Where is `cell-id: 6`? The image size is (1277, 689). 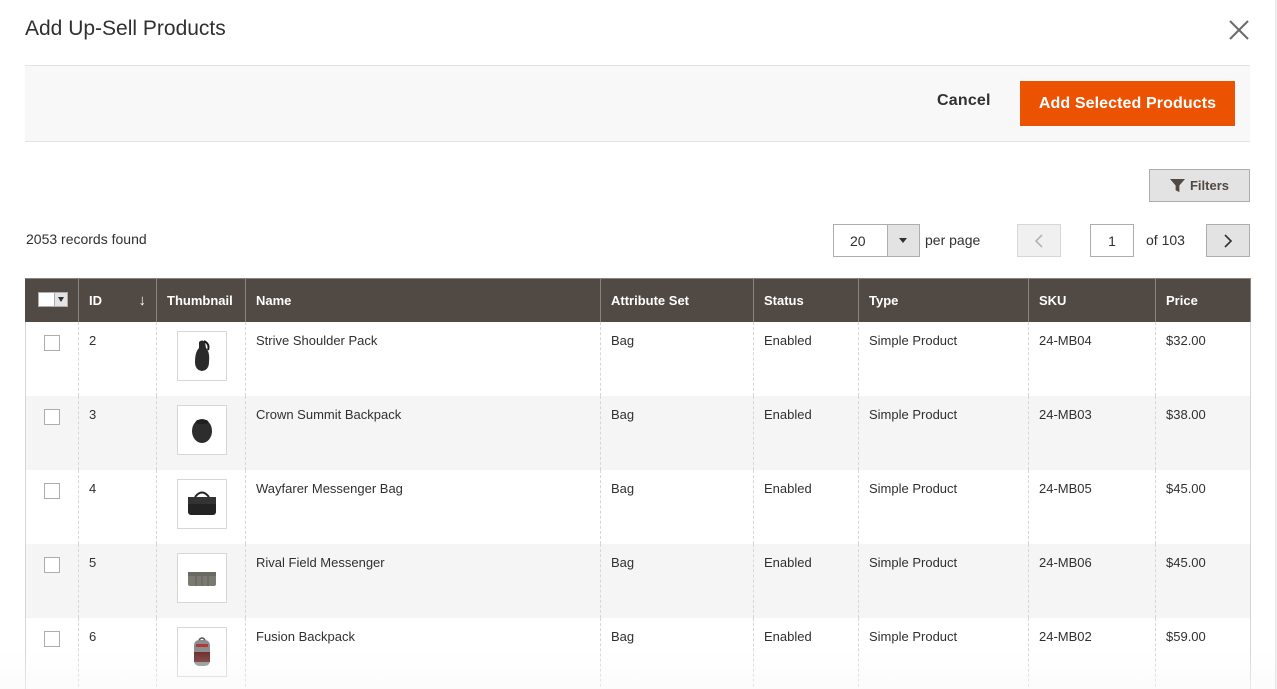
cell-id: 6 is located at coordinates (117, 653).